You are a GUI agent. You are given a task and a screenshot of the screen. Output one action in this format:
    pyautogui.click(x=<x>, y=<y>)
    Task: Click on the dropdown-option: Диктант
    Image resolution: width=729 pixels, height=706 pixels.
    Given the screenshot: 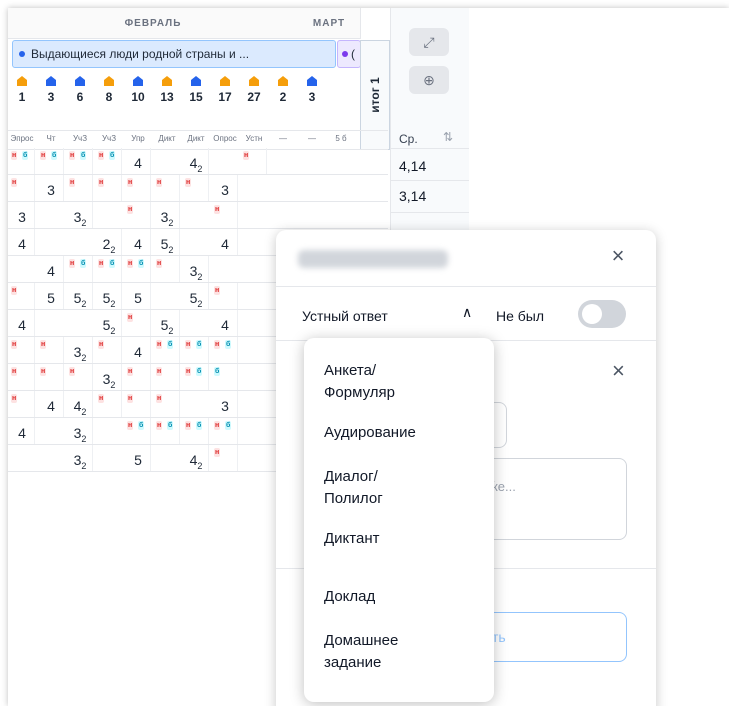 What is the action you would take?
    pyautogui.click(x=399, y=539)
    